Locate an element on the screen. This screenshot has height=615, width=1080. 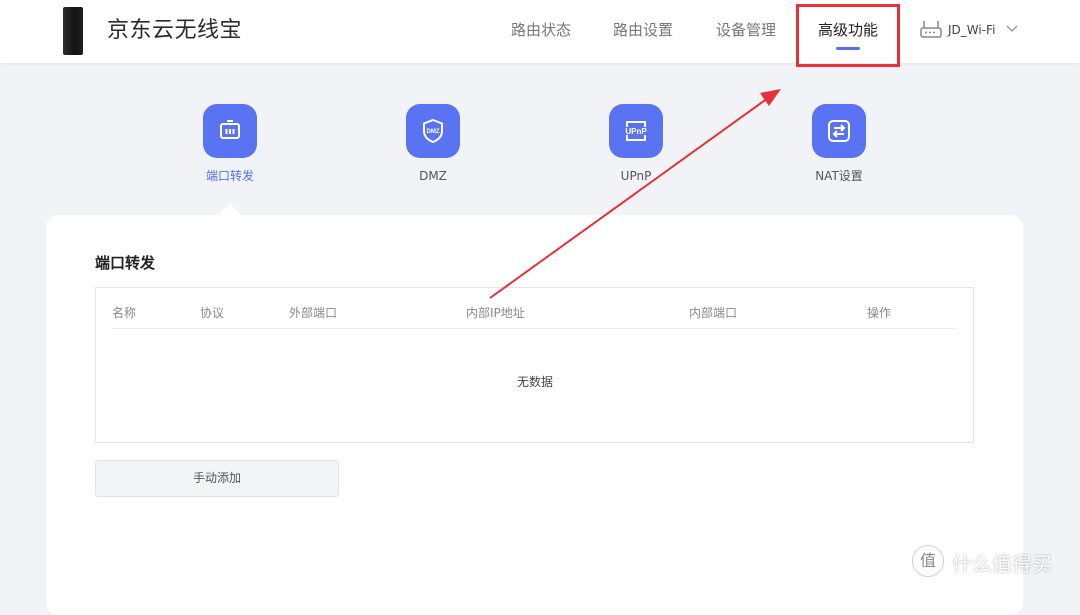
chevron-down-icon is located at coordinates (1012, 29).